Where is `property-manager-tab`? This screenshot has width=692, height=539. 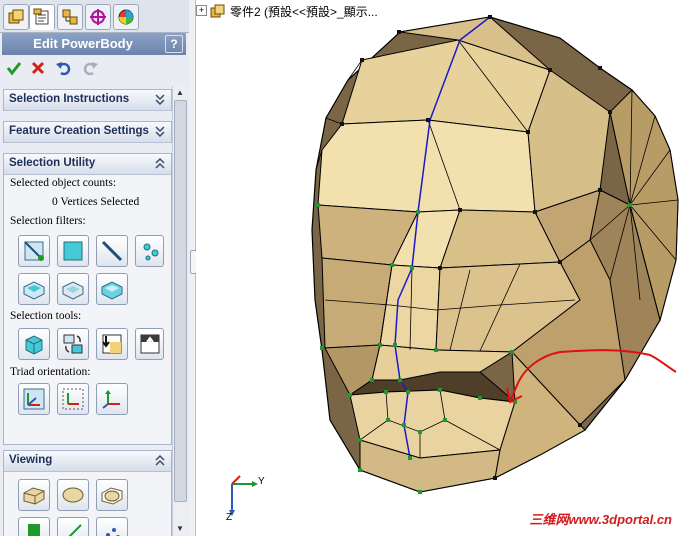
property-manager-tab is located at coordinates (42, 17).